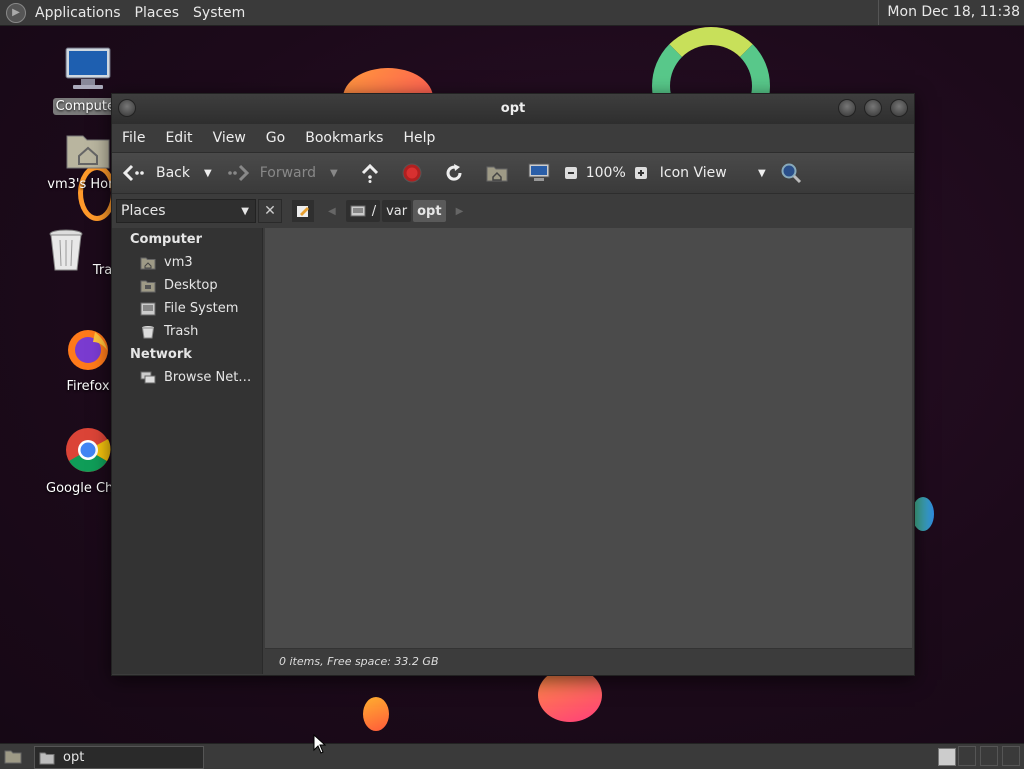 This screenshot has height=769, width=1024. Describe the element at coordinates (157, 13) in the screenshot. I see `places-menu: Places` at that location.